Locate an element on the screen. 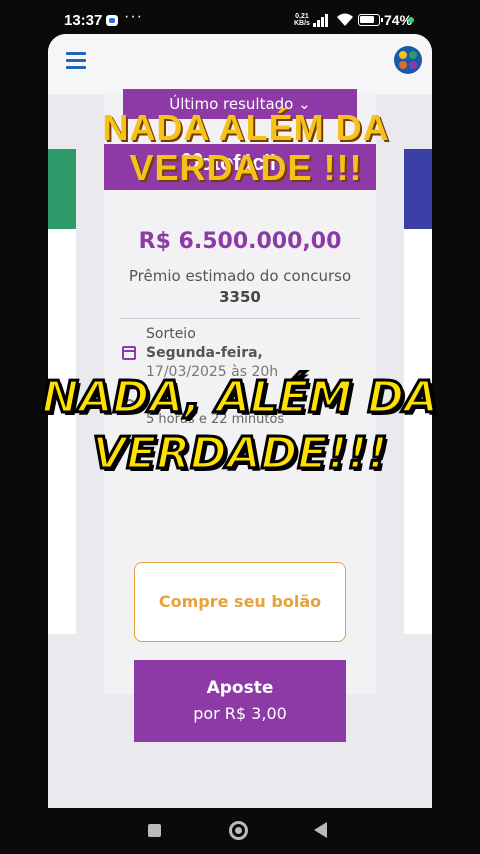 This screenshot has height=854, width=480. caption-overlay-top: NADA ALÉM DA VERDADE !!! is located at coordinates (246, 148).